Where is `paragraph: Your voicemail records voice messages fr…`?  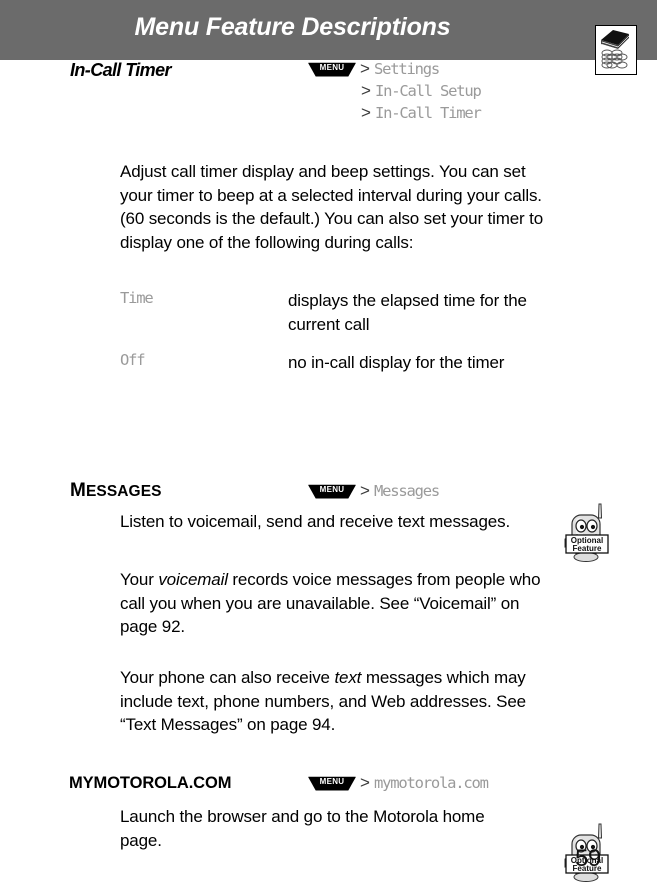 paragraph: Your voicemail records voice messages fr… is located at coordinates (330, 603).